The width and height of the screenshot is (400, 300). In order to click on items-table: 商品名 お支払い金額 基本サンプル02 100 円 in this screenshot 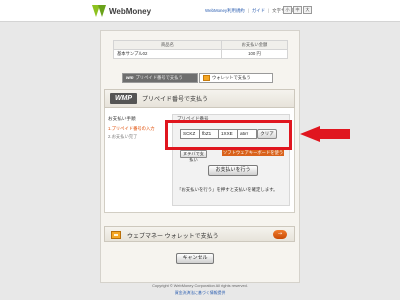, I will do `click(201, 49)`.